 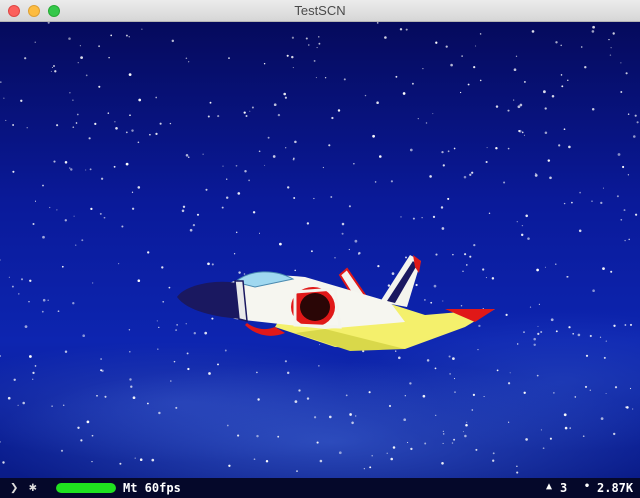 What do you see at coordinates (209, 300) in the screenshot?
I see `jet-nose` at bounding box center [209, 300].